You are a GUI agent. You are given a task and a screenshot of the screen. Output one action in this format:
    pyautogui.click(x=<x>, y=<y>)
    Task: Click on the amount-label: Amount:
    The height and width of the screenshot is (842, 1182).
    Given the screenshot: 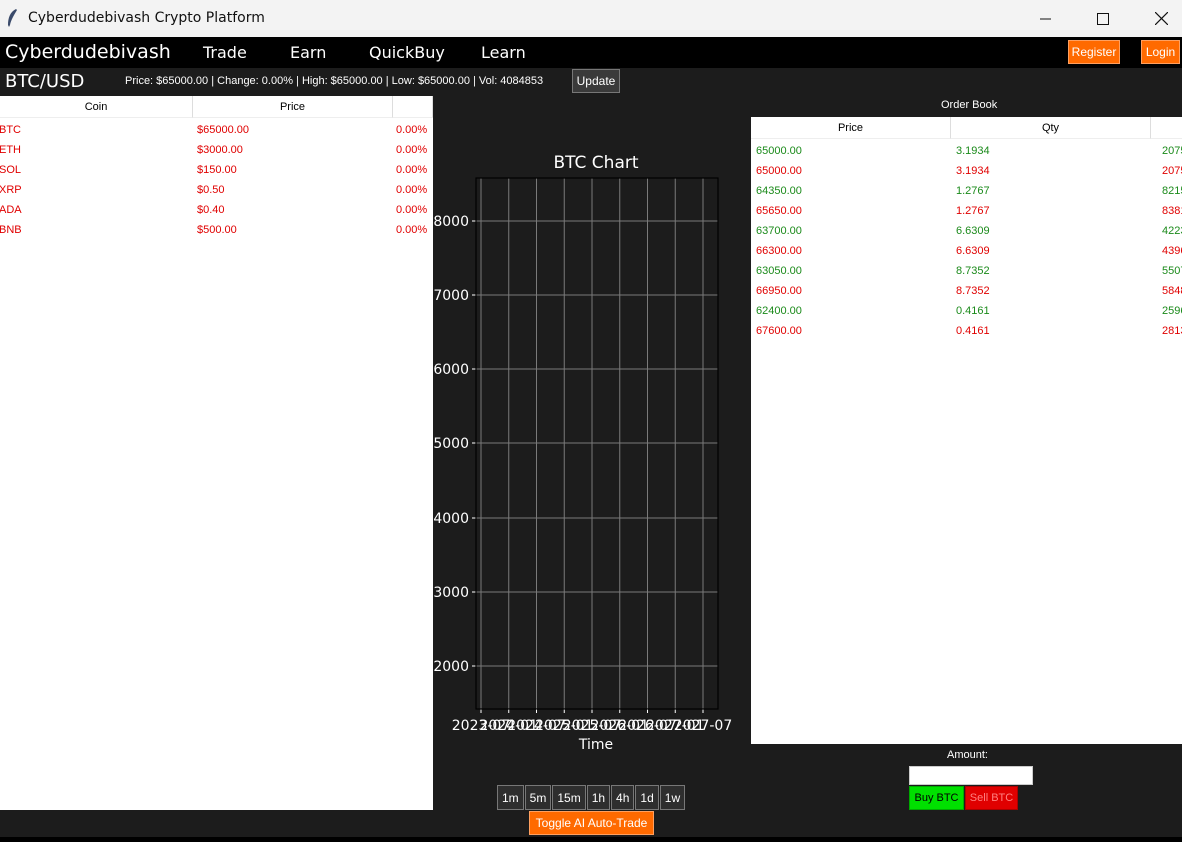 What is the action you would take?
    pyautogui.click(x=967, y=755)
    